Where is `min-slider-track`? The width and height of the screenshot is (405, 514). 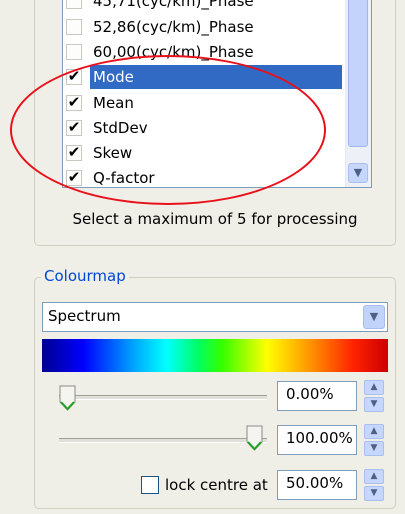
min-slider-track is located at coordinates (163, 397).